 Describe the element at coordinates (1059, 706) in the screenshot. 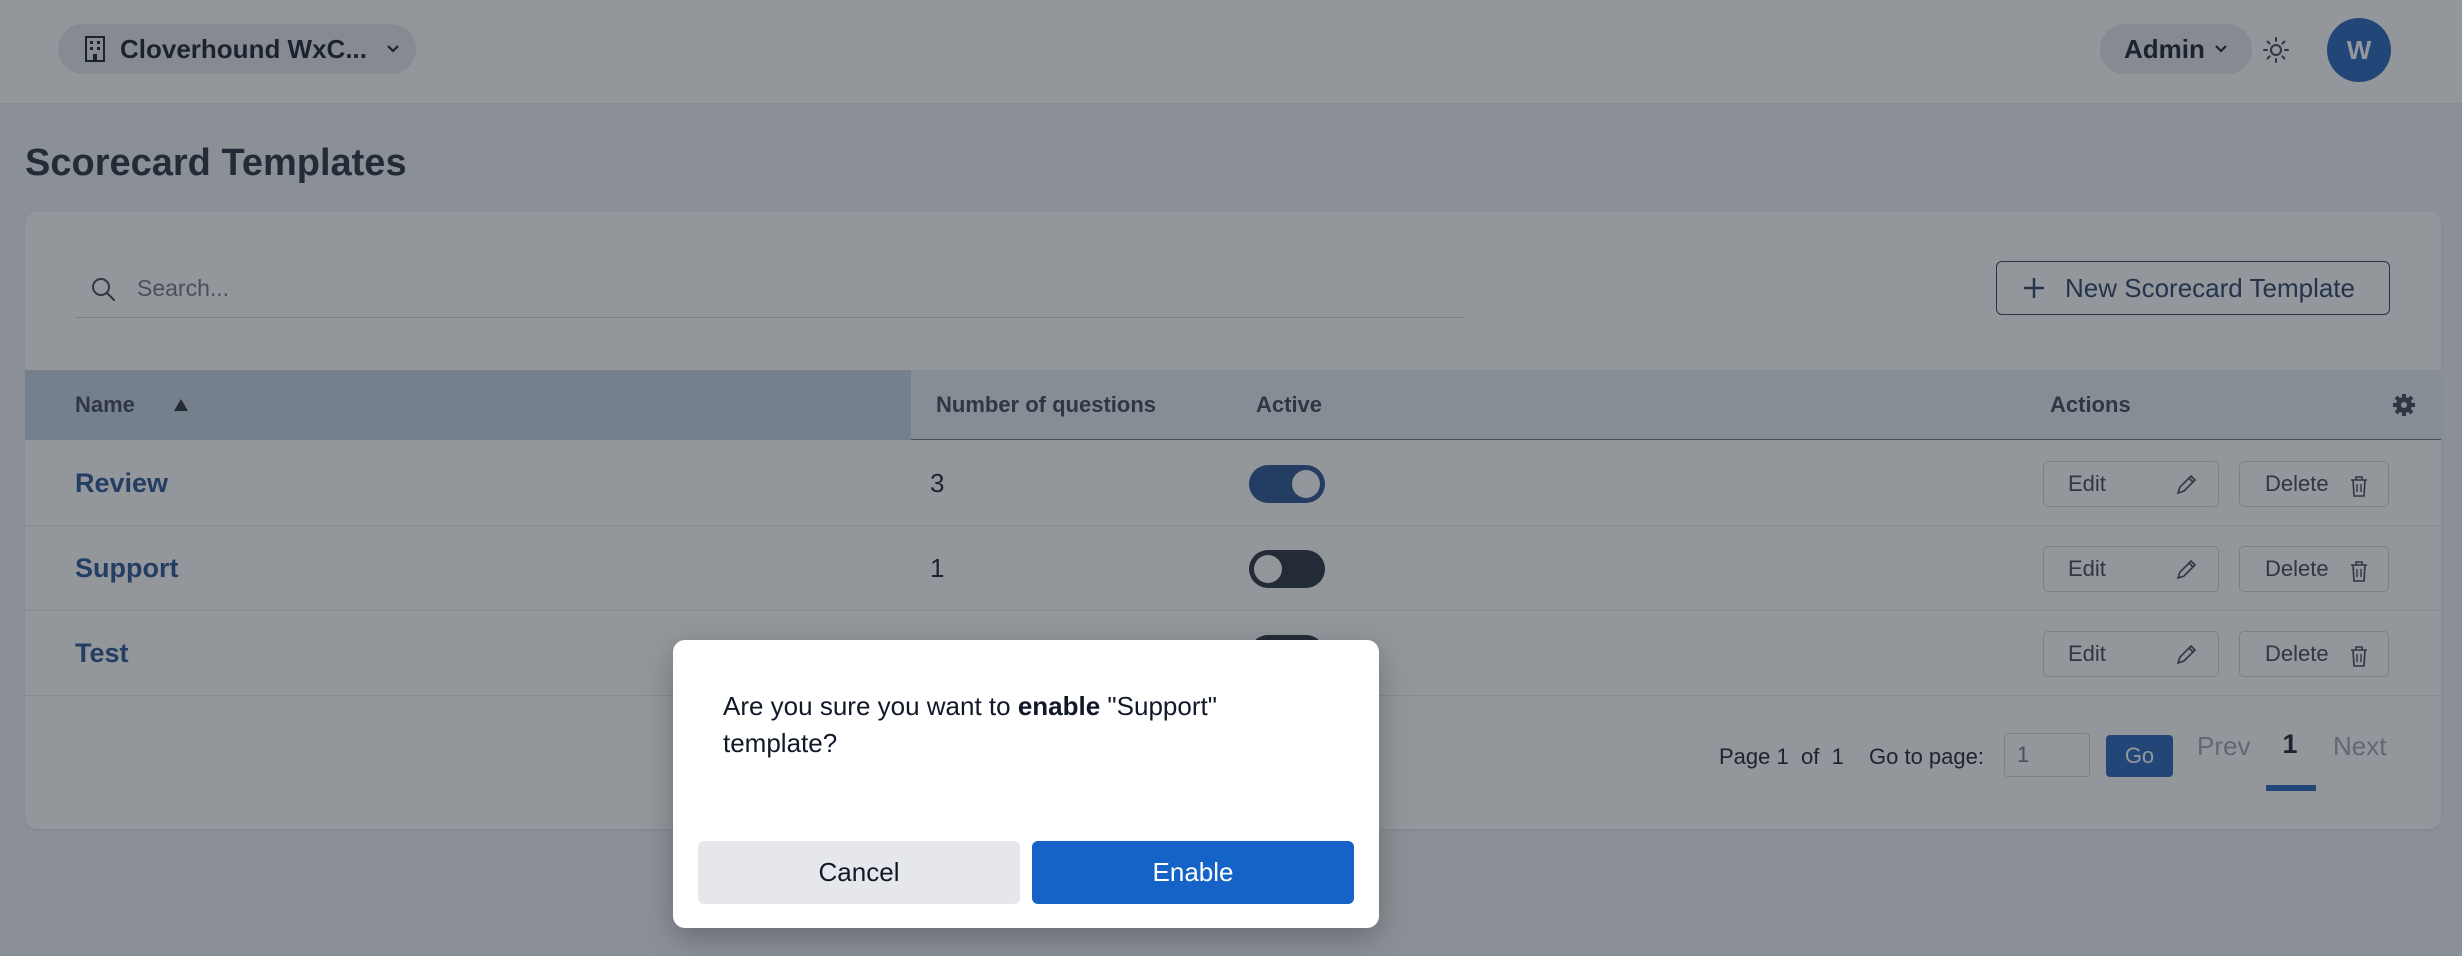

I see `dialog-msg-action: enable` at that location.